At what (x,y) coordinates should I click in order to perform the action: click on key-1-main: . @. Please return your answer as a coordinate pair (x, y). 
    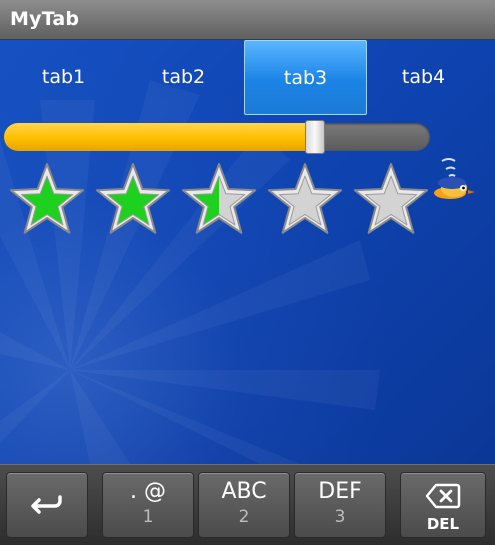
    Looking at the image, I should click on (148, 491).